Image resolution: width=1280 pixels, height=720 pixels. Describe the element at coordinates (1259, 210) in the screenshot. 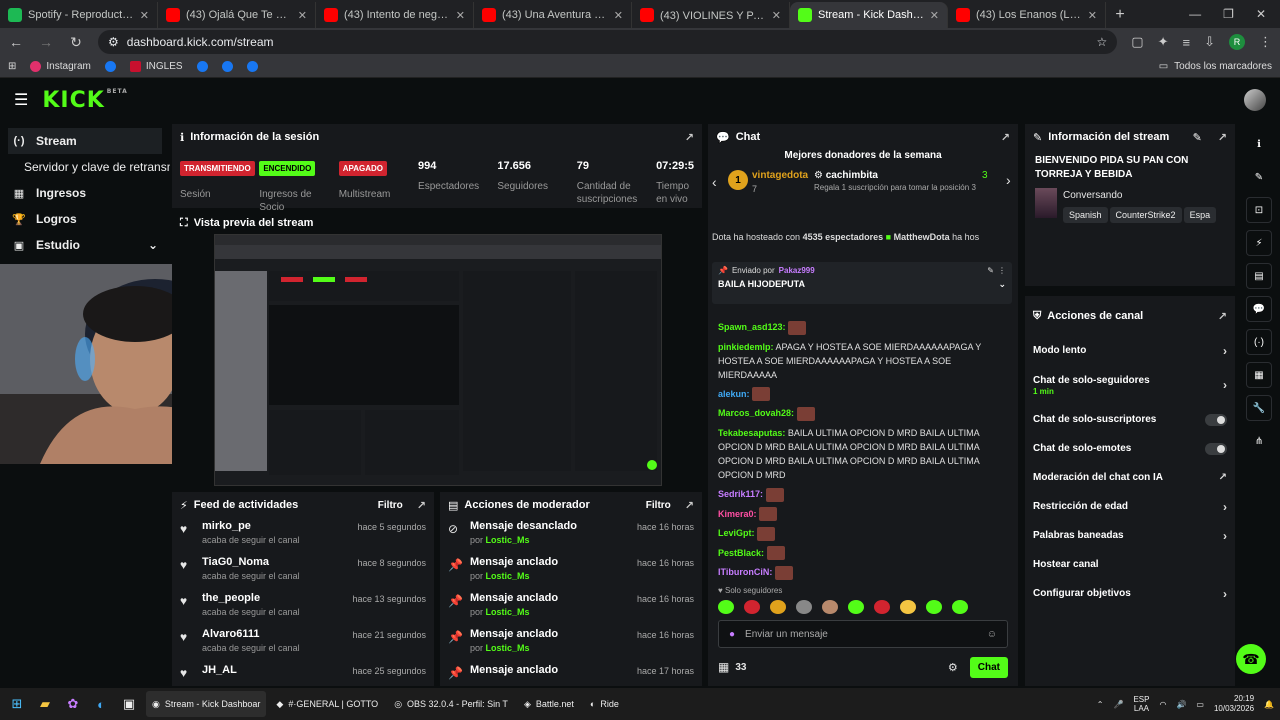

I see `capture-rail-icon: ⊡` at that location.